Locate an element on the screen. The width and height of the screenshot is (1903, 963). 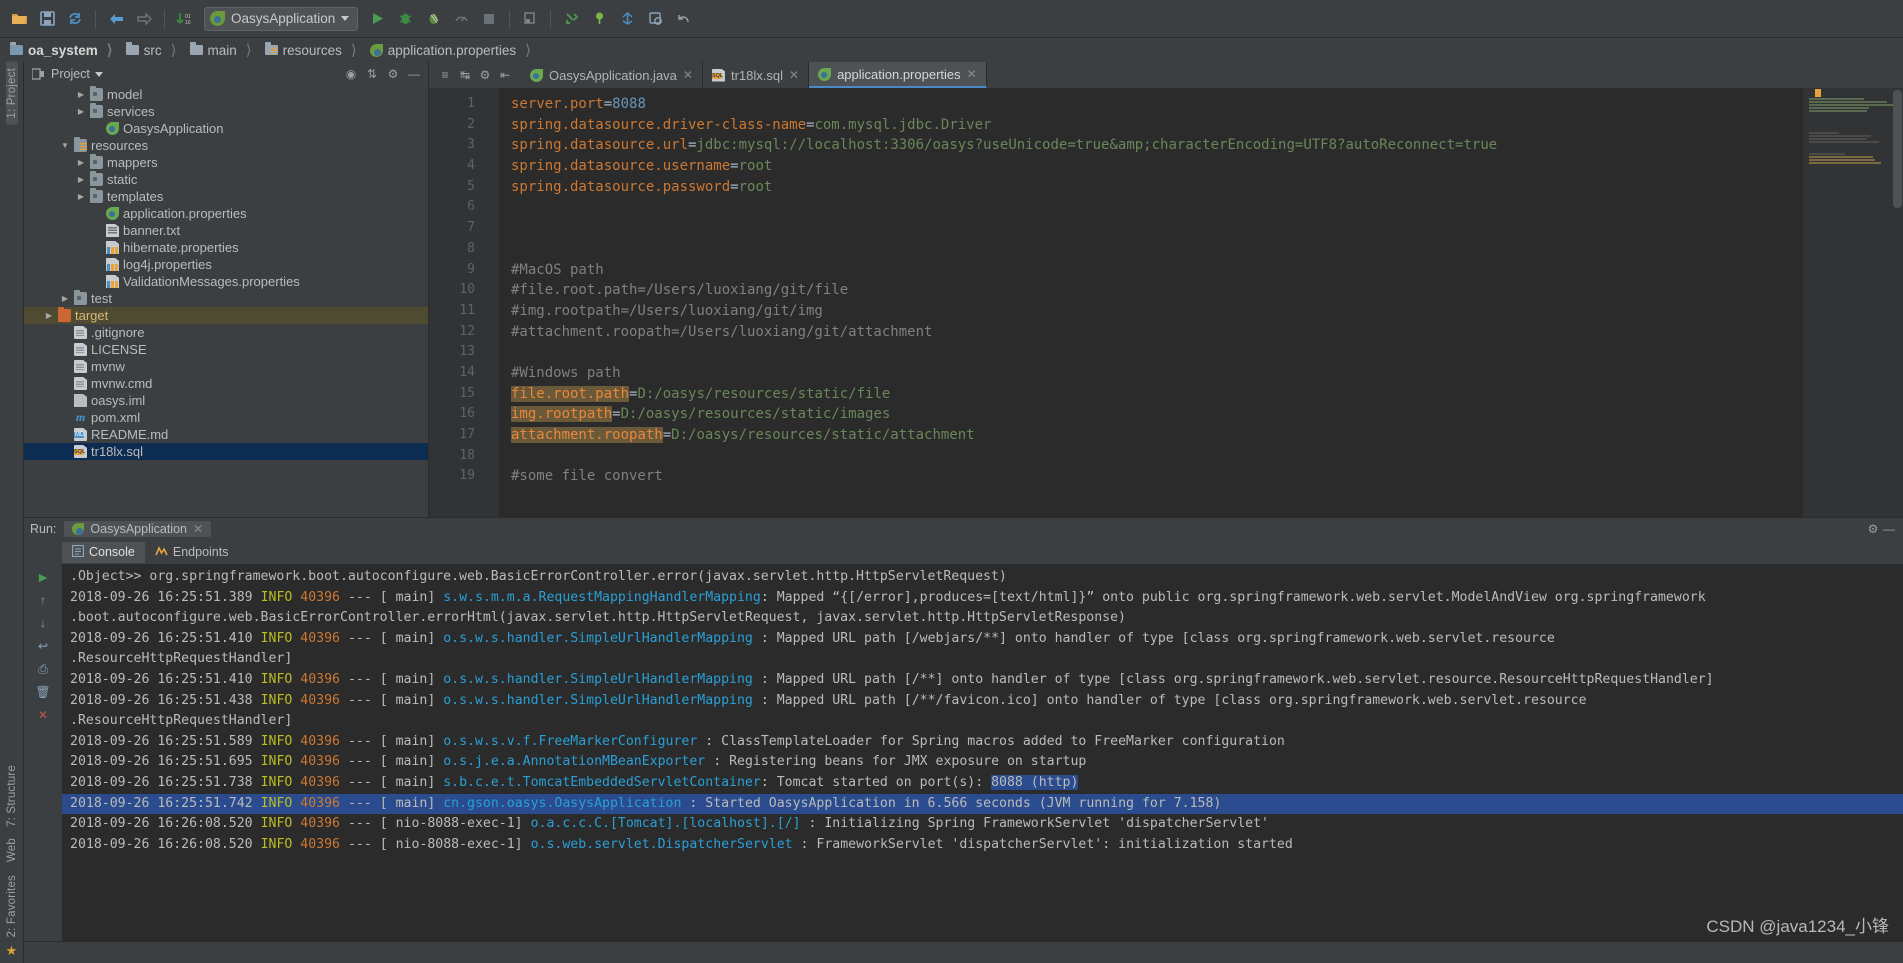
tree-item-target: ▶ target is located at coordinates (226, 315).